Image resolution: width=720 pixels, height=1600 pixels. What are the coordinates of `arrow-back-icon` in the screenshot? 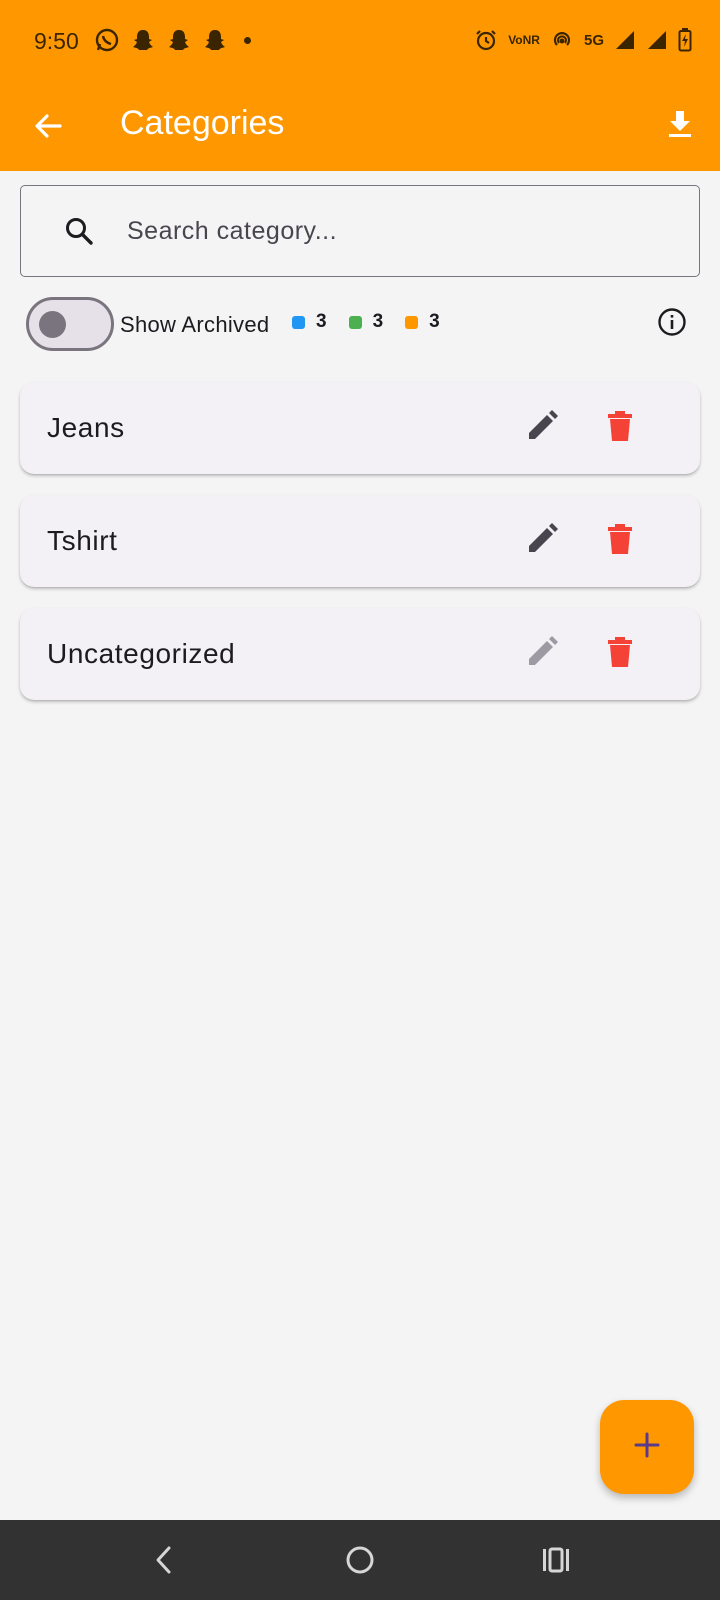 It's located at (48, 128).